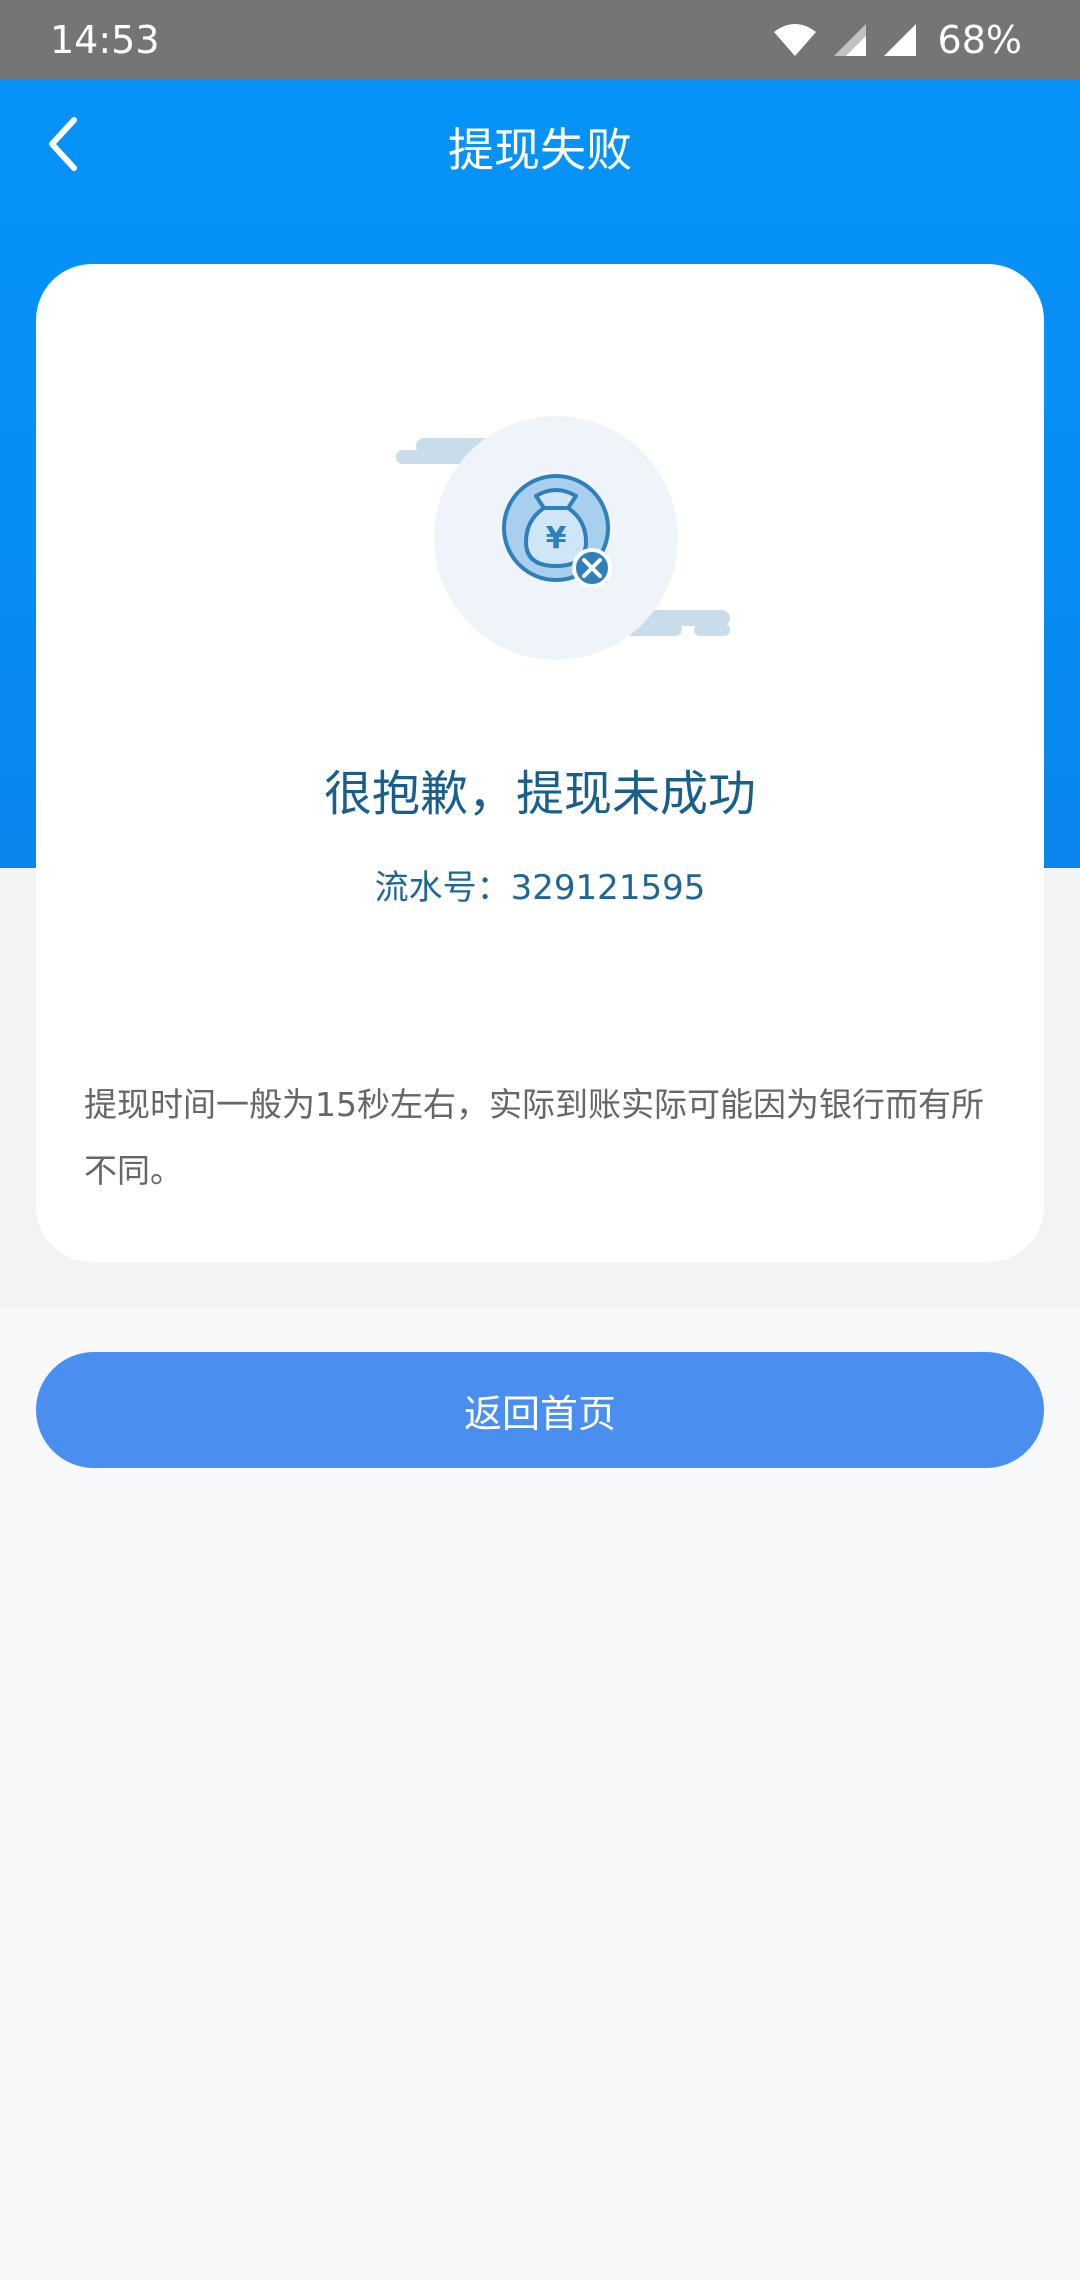 Image resolution: width=1080 pixels, height=2280 pixels. I want to click on status-time: 14:53, so click(105, 40).